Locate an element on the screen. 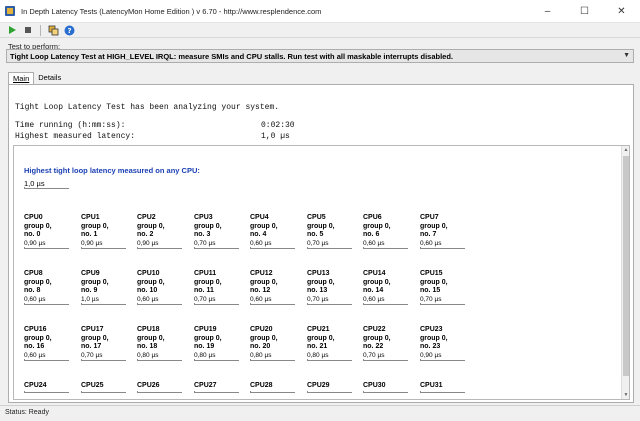  cpu-tile: CPU9 group 0, no. 9 1,0 µs is located at coordinates (106, 287).